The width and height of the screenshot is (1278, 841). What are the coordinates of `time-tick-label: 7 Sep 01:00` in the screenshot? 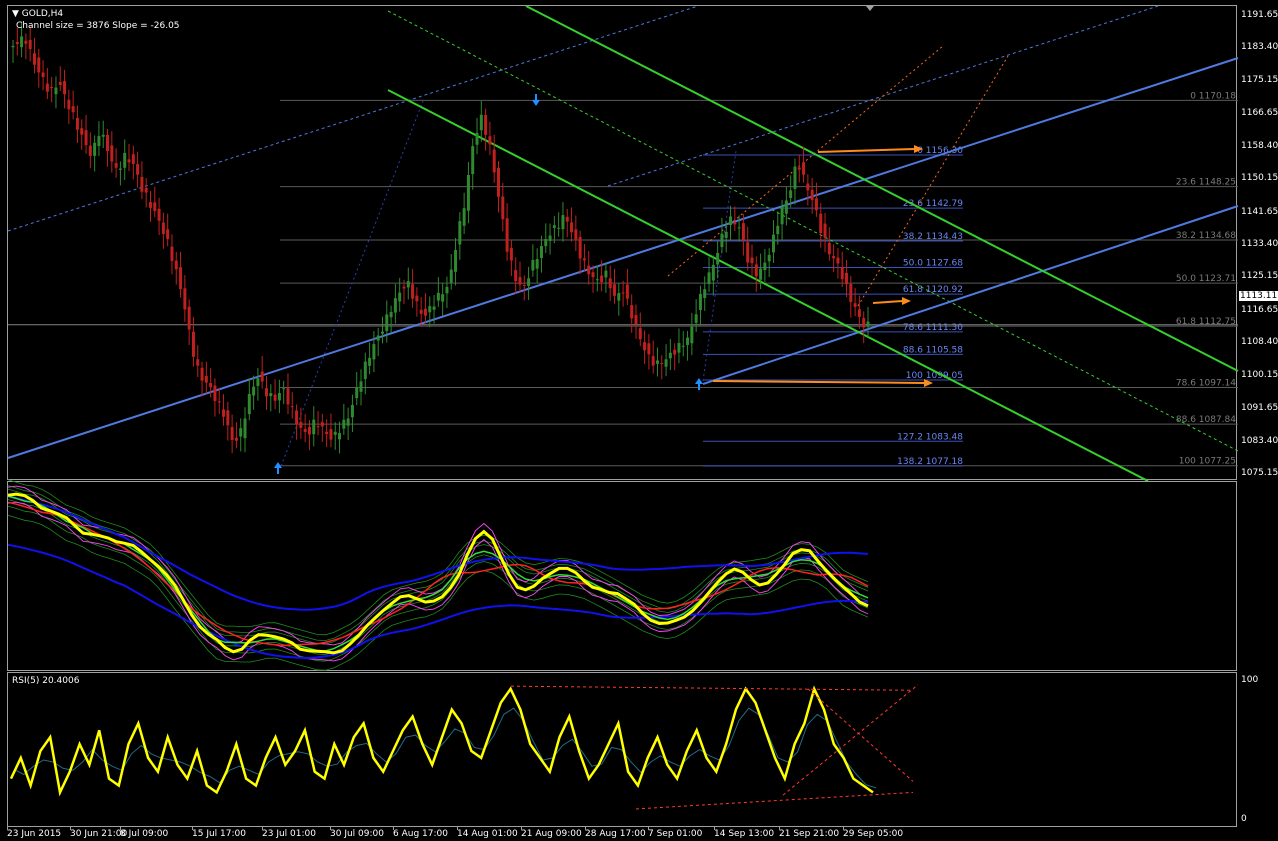 It's located at (675, 834).